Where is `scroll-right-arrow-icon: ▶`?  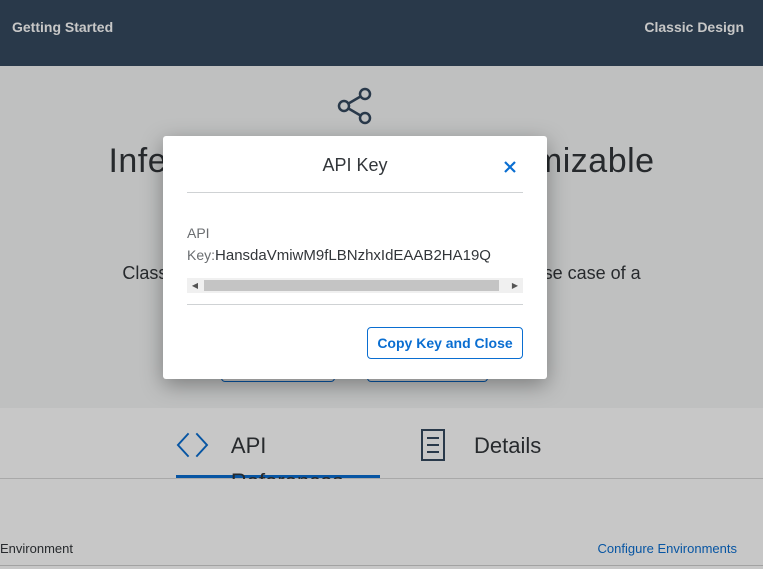
scroll-right-arrow-icon: ▶ is located at coordinates (515, 285).